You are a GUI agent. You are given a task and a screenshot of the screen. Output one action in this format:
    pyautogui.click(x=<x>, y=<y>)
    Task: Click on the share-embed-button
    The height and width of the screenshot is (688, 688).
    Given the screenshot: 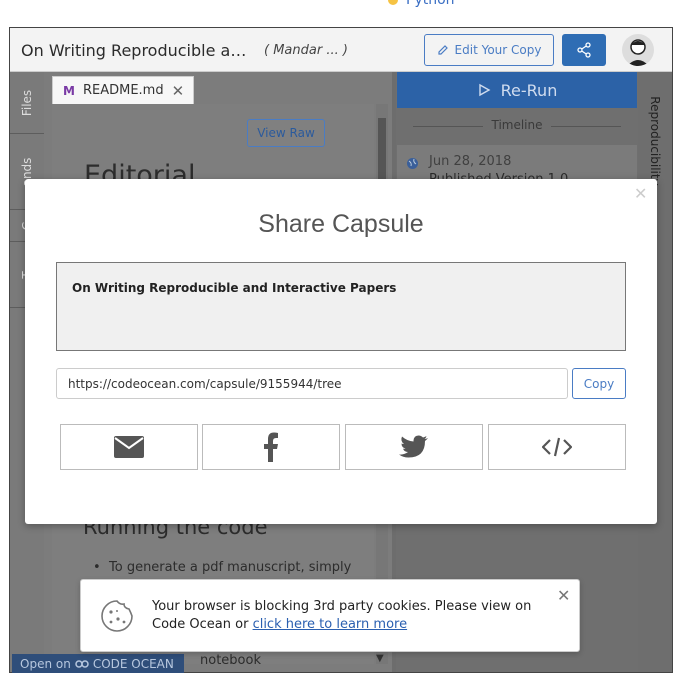 What is the action you would take?
    pyautogui.click(x=557, y=447)
    